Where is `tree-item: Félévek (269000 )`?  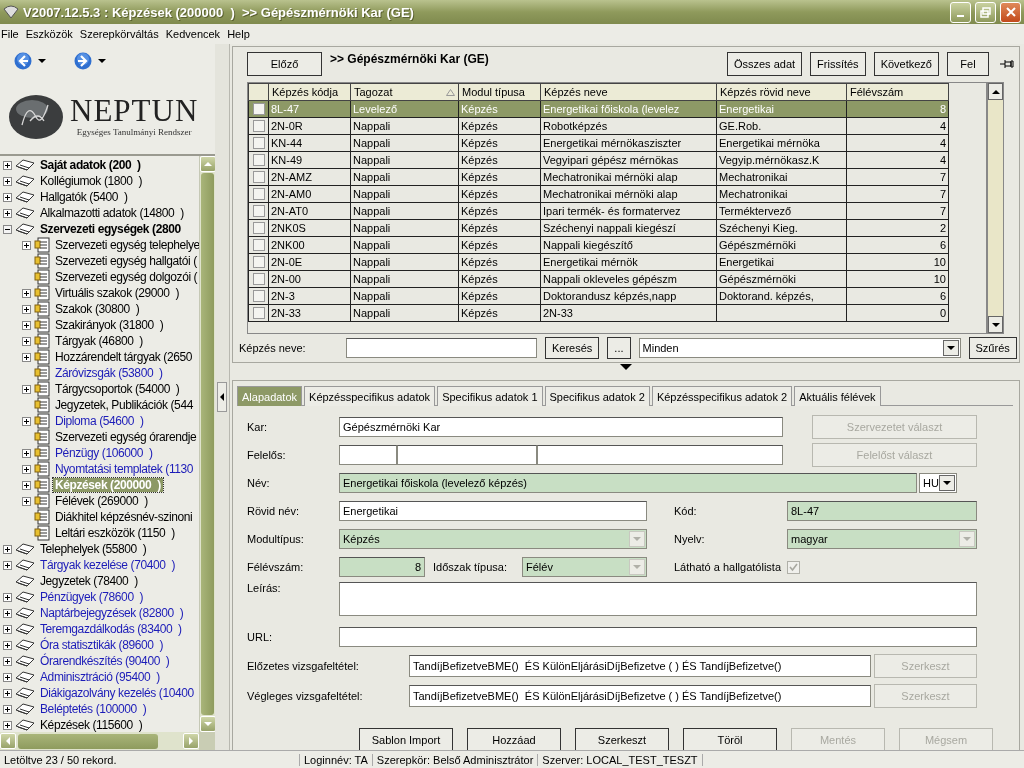 tree-item: Félévek (269000 ) is located at coordinates (101, 501).